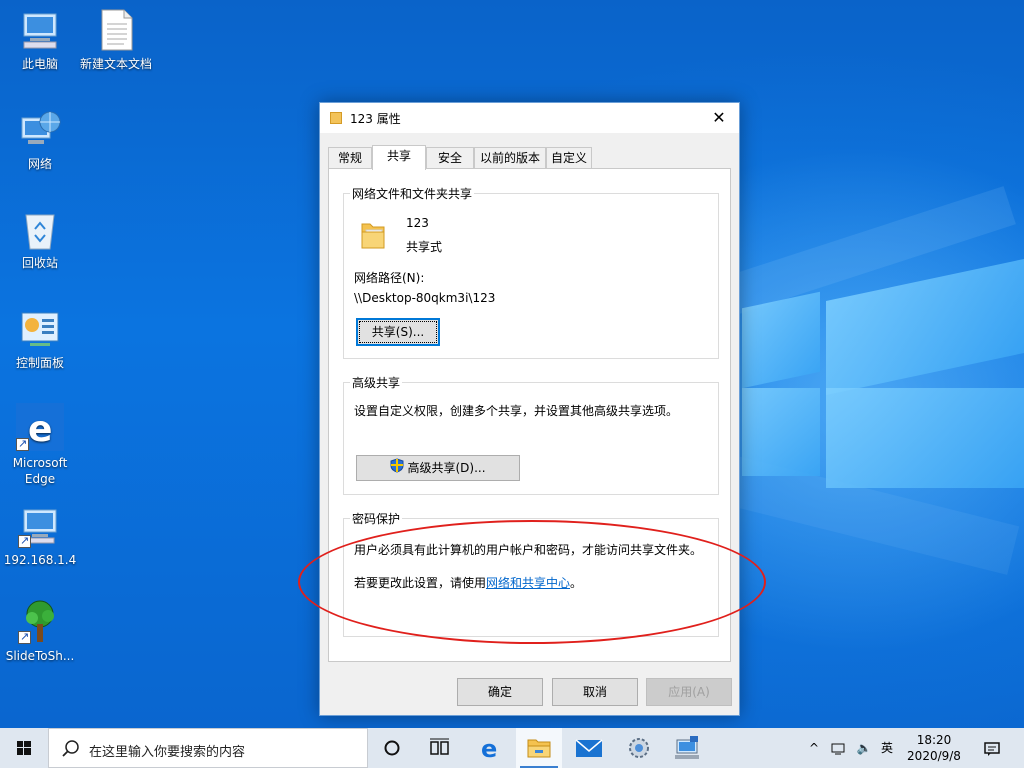 The width and height of the screenshot is (1024, 768). I want to click on volume-icon: 🔈, so click(864, 748).